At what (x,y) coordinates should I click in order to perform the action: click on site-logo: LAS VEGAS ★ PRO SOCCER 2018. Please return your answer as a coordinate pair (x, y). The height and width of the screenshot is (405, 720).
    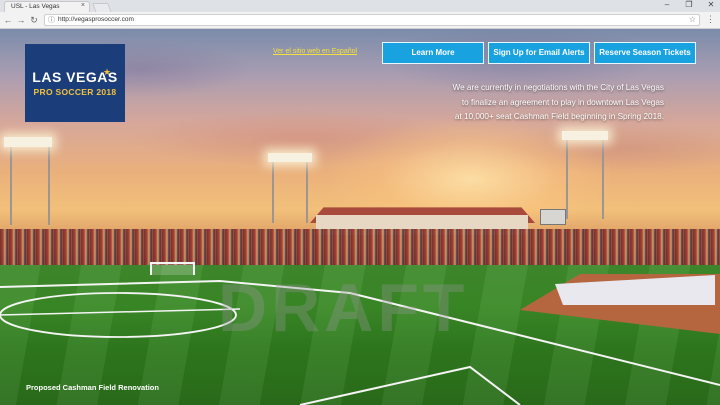
    Looking at the image, I should click on (75, 83).